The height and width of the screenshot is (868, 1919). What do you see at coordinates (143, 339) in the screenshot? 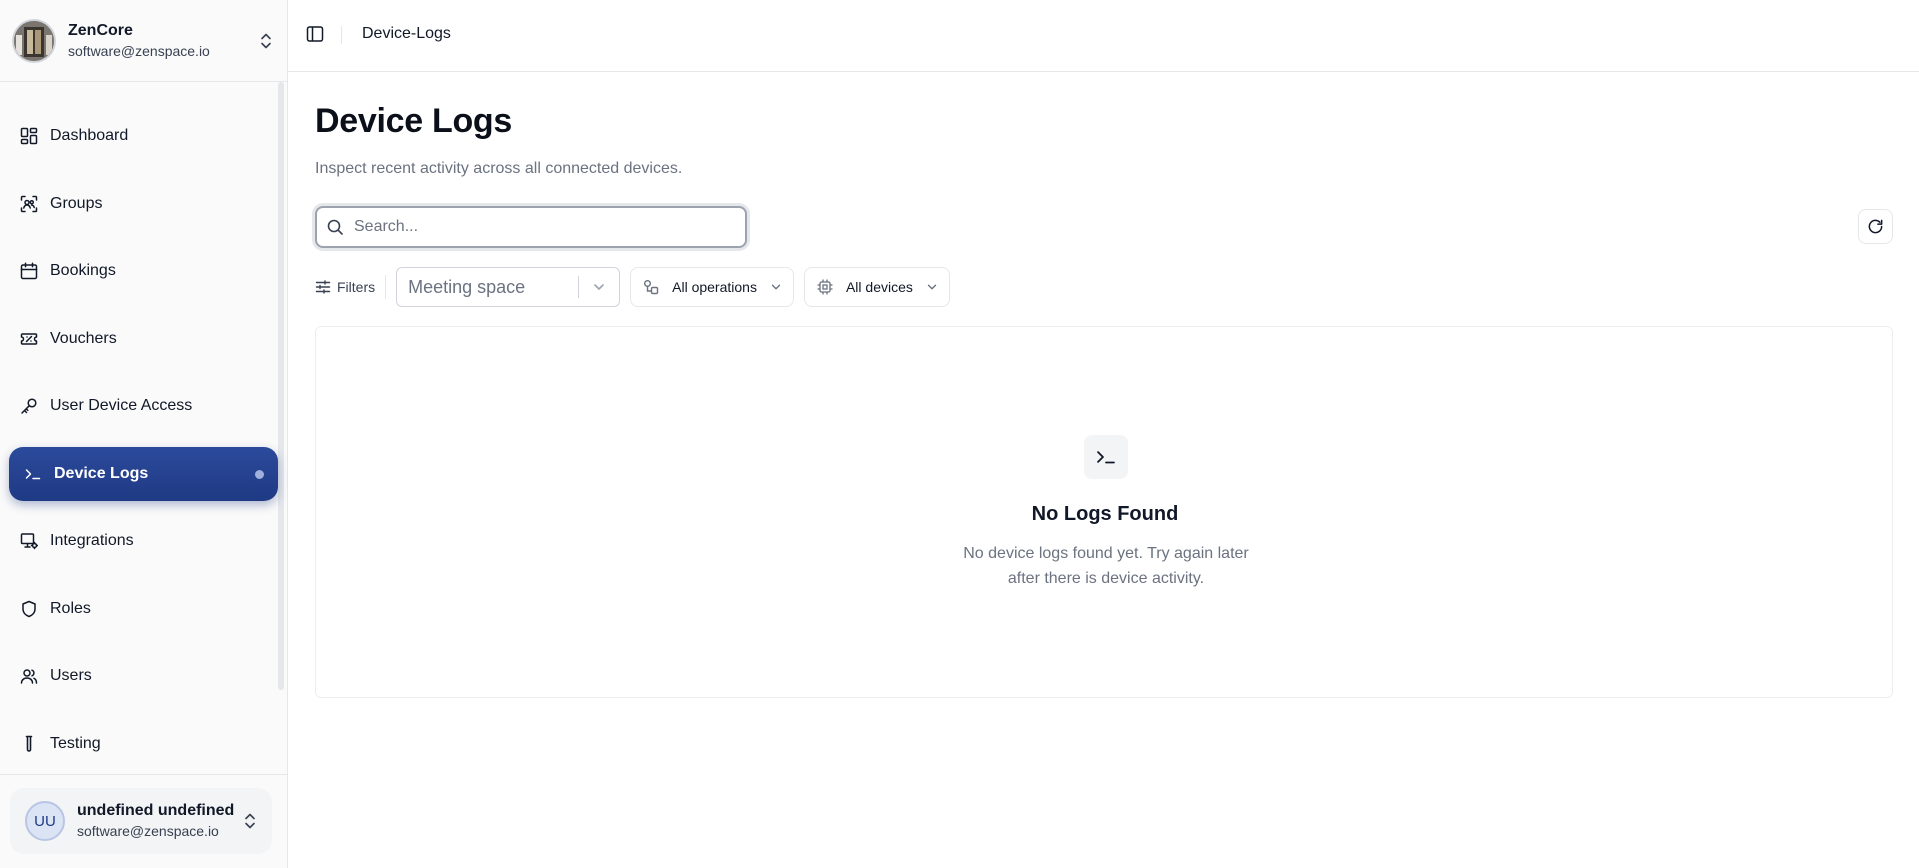
I see `sidebar-item-vouchers: Vouchers` at bounding box center [143, 339].